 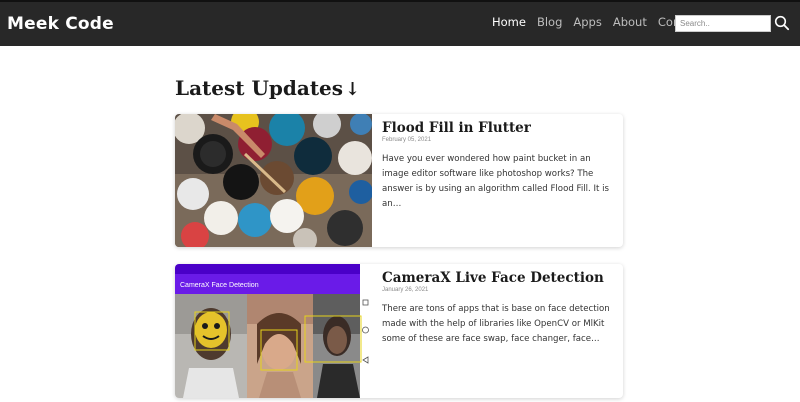 What do you see at coordinates (353, 89) in the screenshot?
I see `arrow-down-icon: ↓` at bounding box center [353, 89].